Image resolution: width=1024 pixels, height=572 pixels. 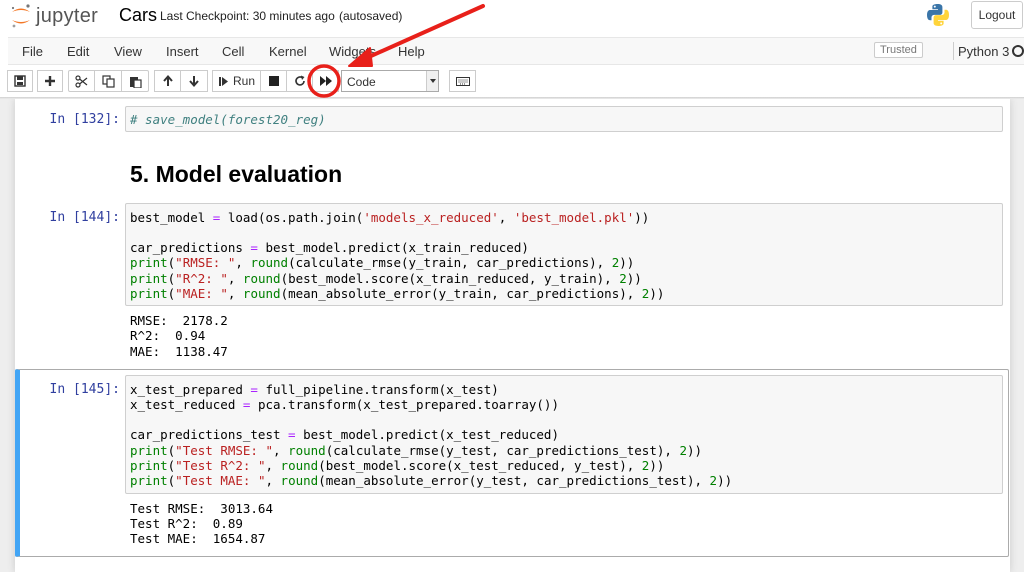 I want to click on code-line: # save_model(forest20_reg), so click(x=228, y=119).